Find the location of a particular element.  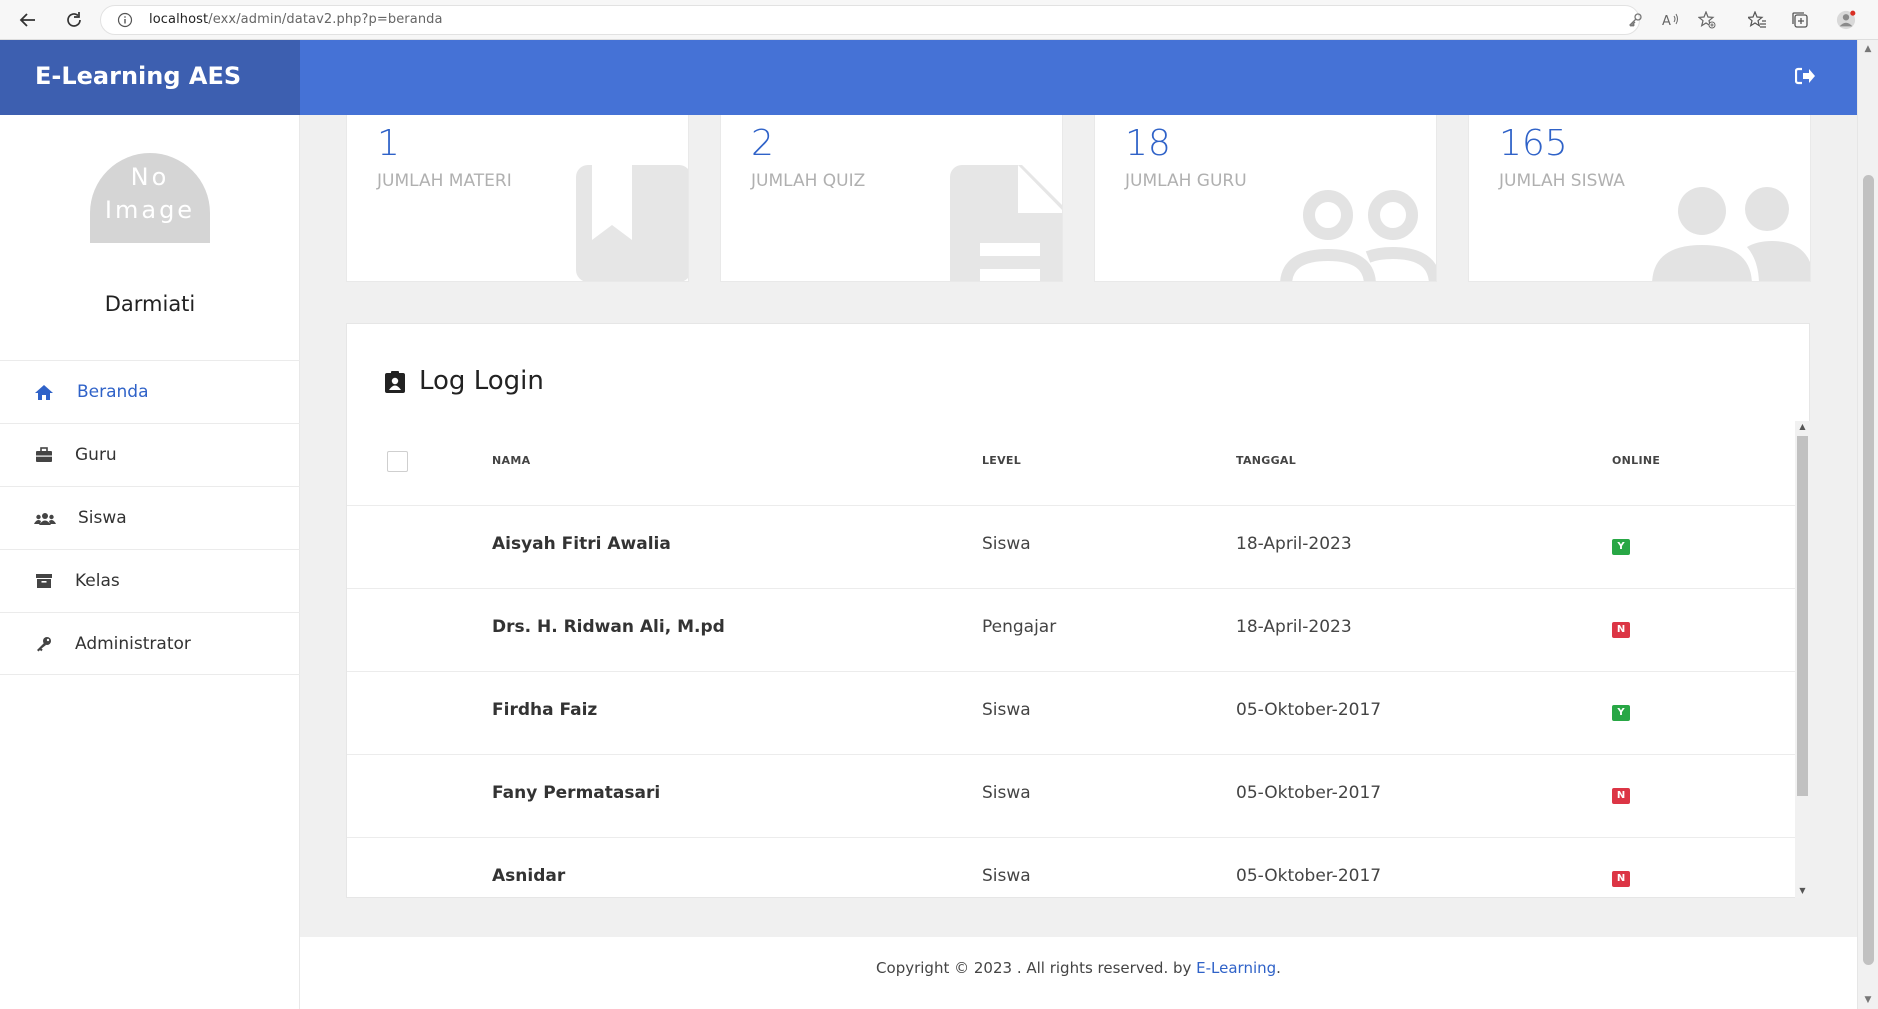

table-header-row: NAMA LEVEL TANGGAL ONLINE is located at coordinates (1071, 463).